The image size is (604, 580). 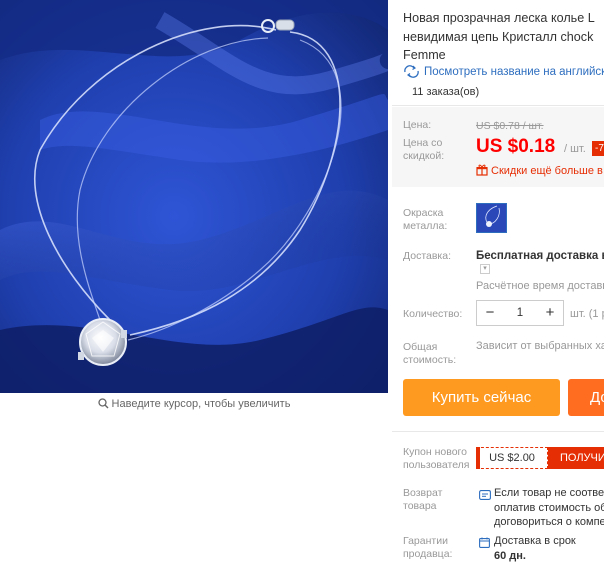 What do you see at coordinates (411, 73) in the screenshot?
I see `translate-icon` at bounding box center [411, 73].